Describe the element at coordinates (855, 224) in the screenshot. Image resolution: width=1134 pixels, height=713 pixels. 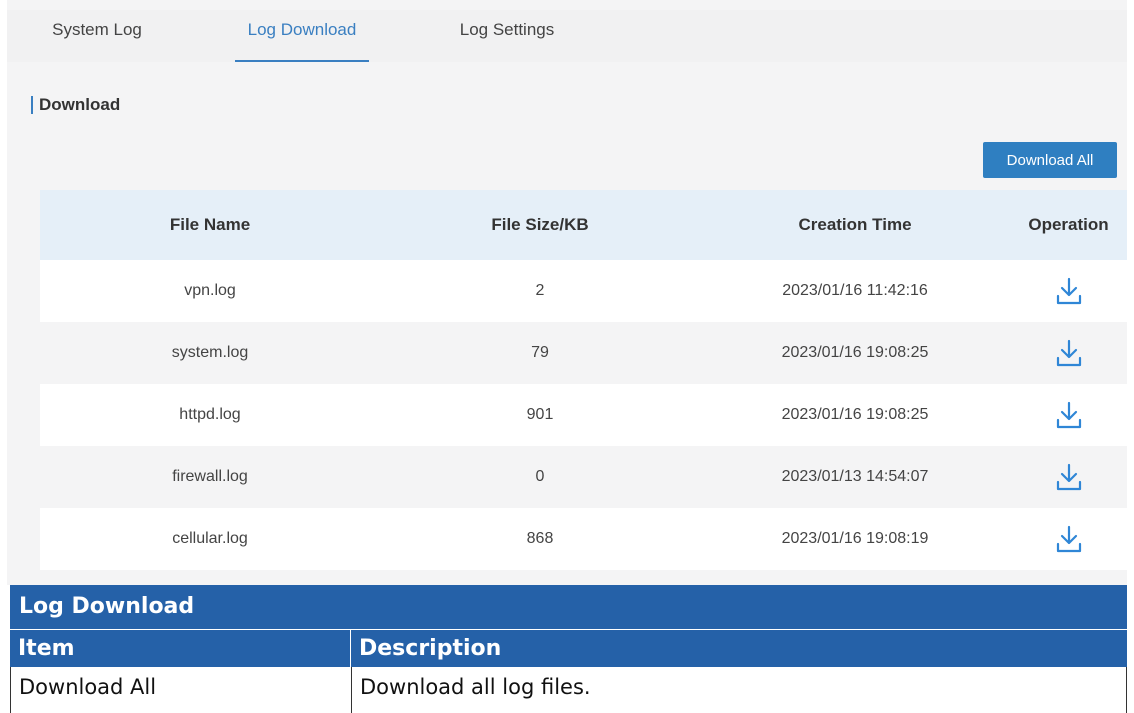
I see `header-creation-time: Creation Time` at that location.